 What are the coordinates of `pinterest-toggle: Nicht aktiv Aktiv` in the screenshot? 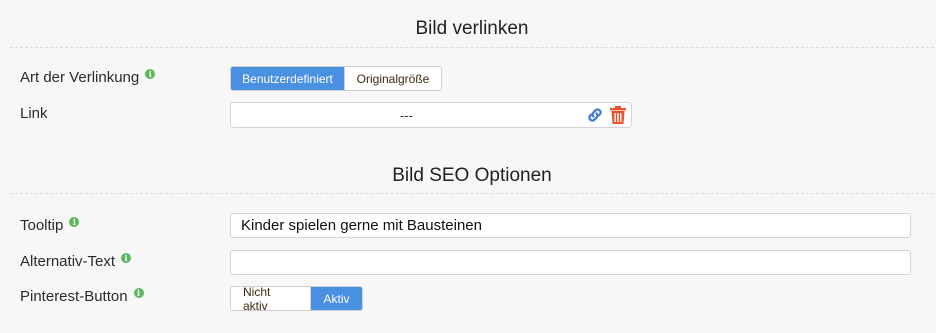 It's located at (296, 298).